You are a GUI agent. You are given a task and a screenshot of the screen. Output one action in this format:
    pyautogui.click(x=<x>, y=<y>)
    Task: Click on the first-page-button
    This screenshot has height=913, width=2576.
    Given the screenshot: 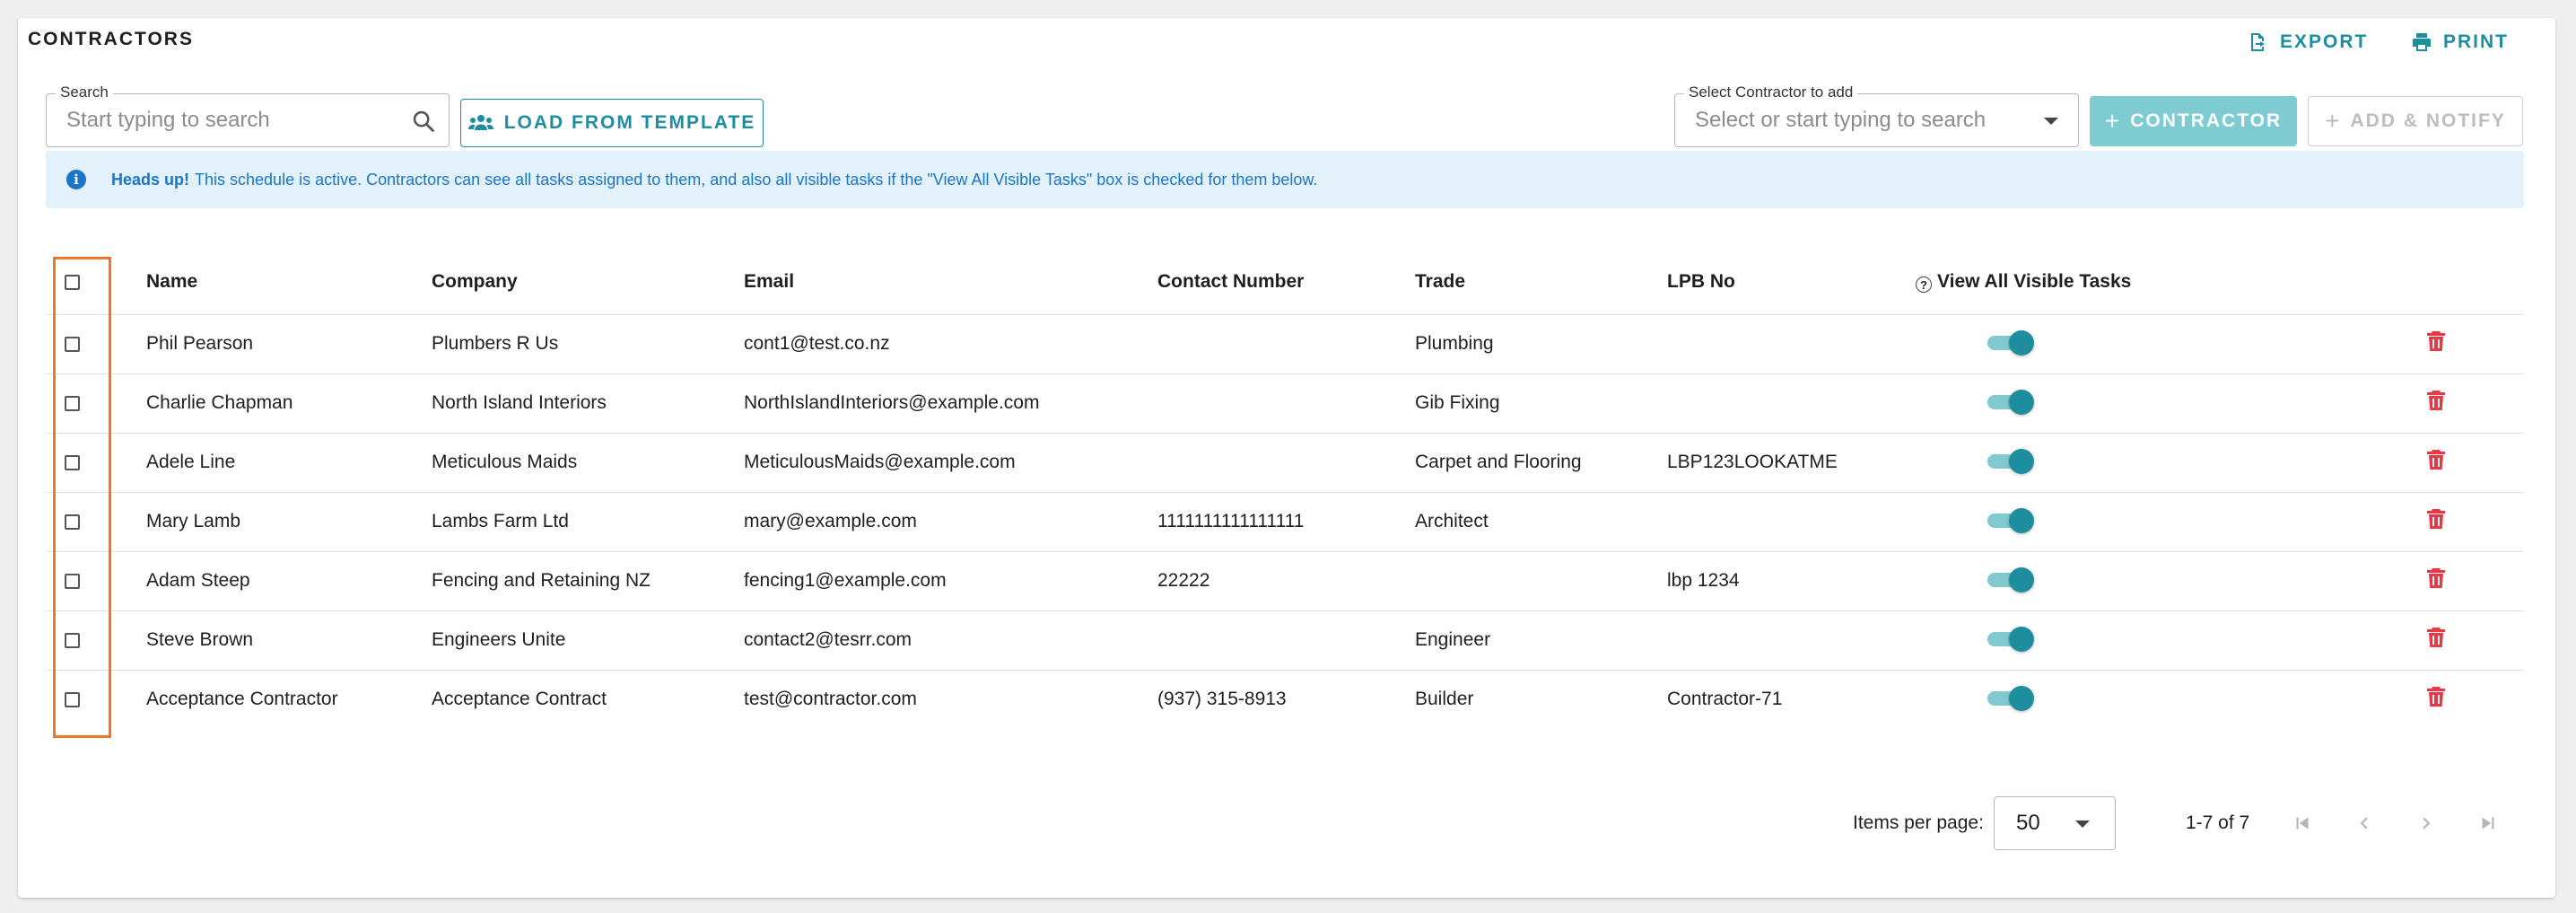 What is the action you would take?
    pyautogui.click(x=2302, y=823)
    